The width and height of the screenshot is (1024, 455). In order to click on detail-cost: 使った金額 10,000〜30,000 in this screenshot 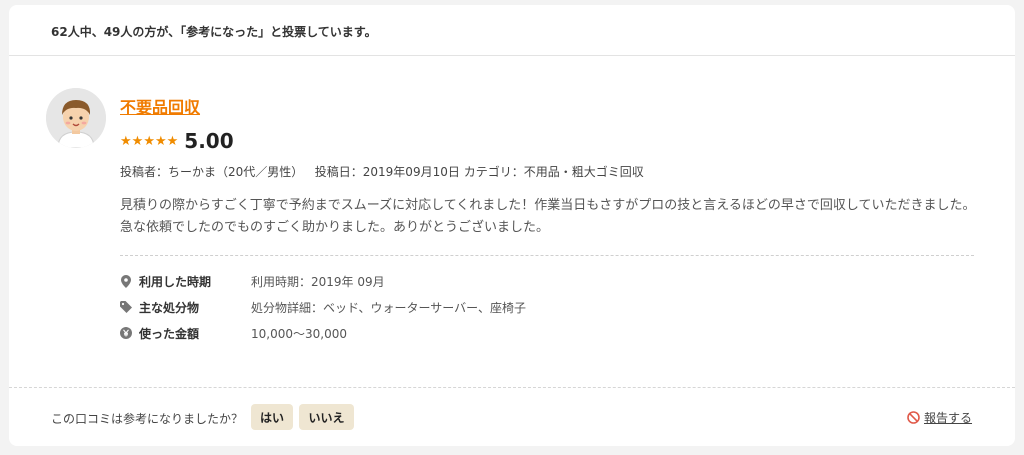, I will do `click(233, 333)`.